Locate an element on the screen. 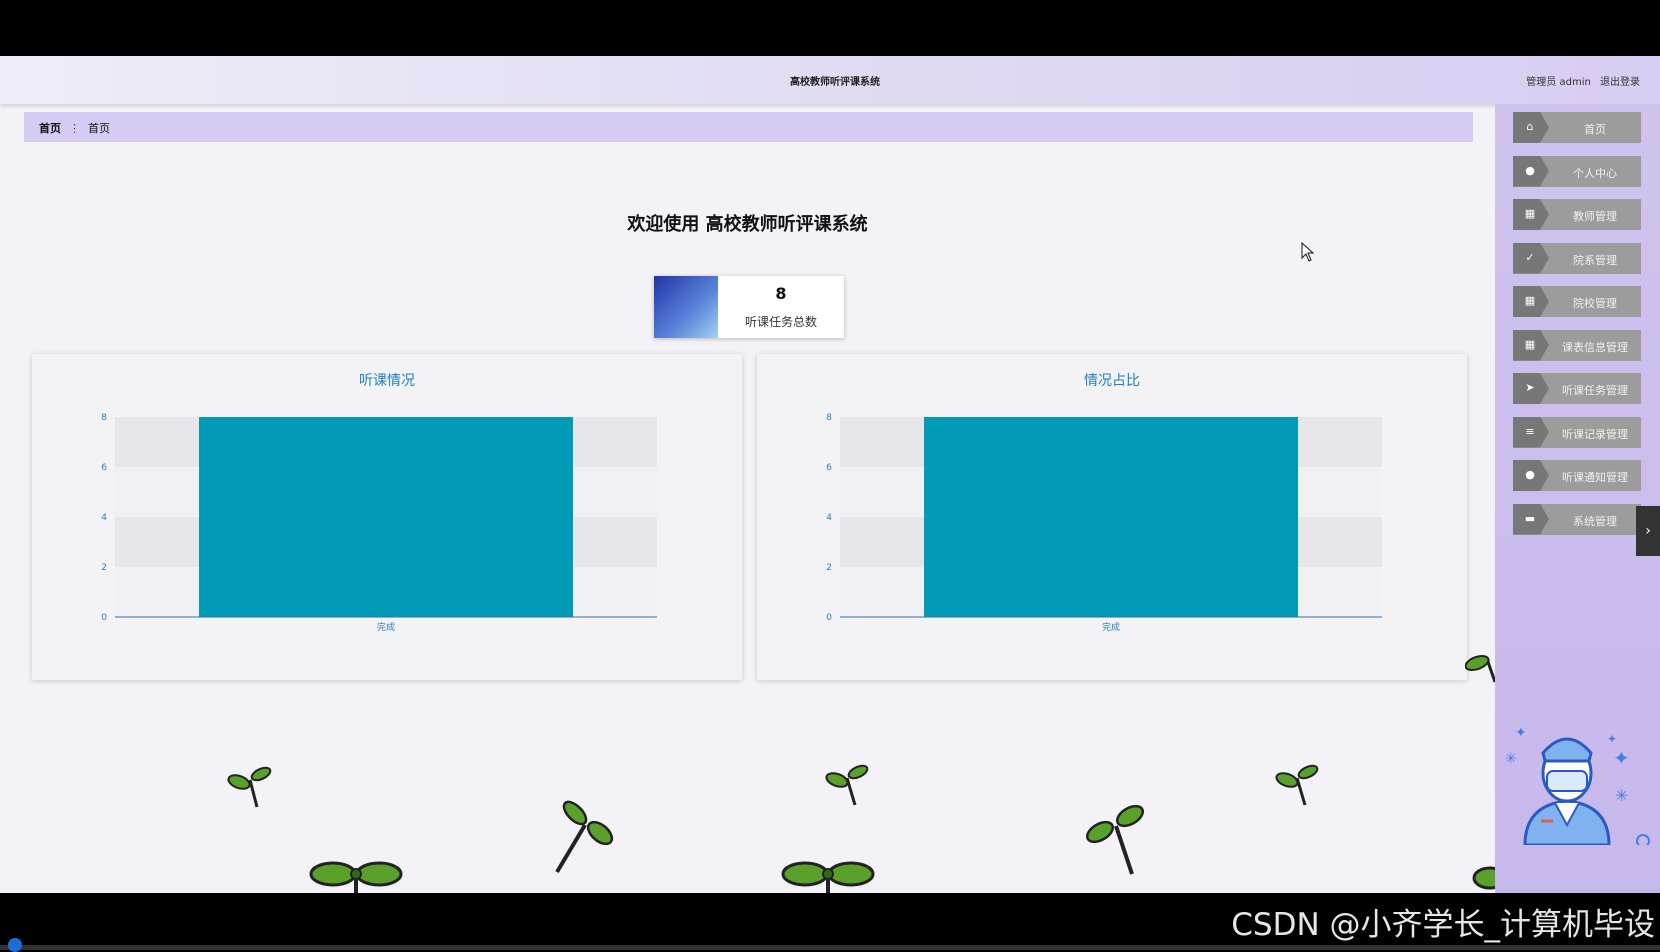 This screenshot has width=1660, height=952. home-icon: ⌂ is located at coordinates (1530, 126).